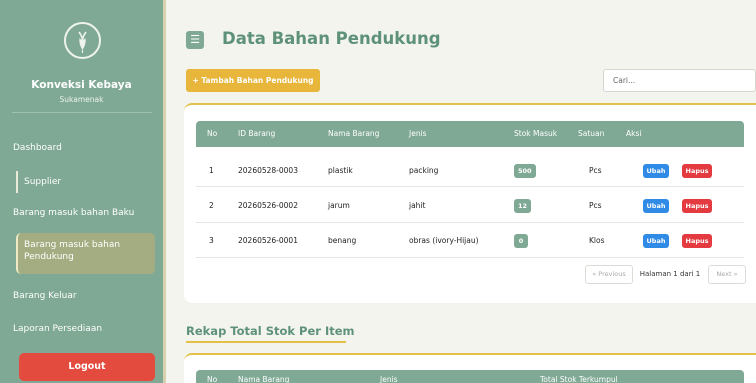 The width and height of the screenshot is (756, 383). Describe the element at coordinates (591, 133) in the screenshot. I see `column-header-satuan: Satuan` at that location.